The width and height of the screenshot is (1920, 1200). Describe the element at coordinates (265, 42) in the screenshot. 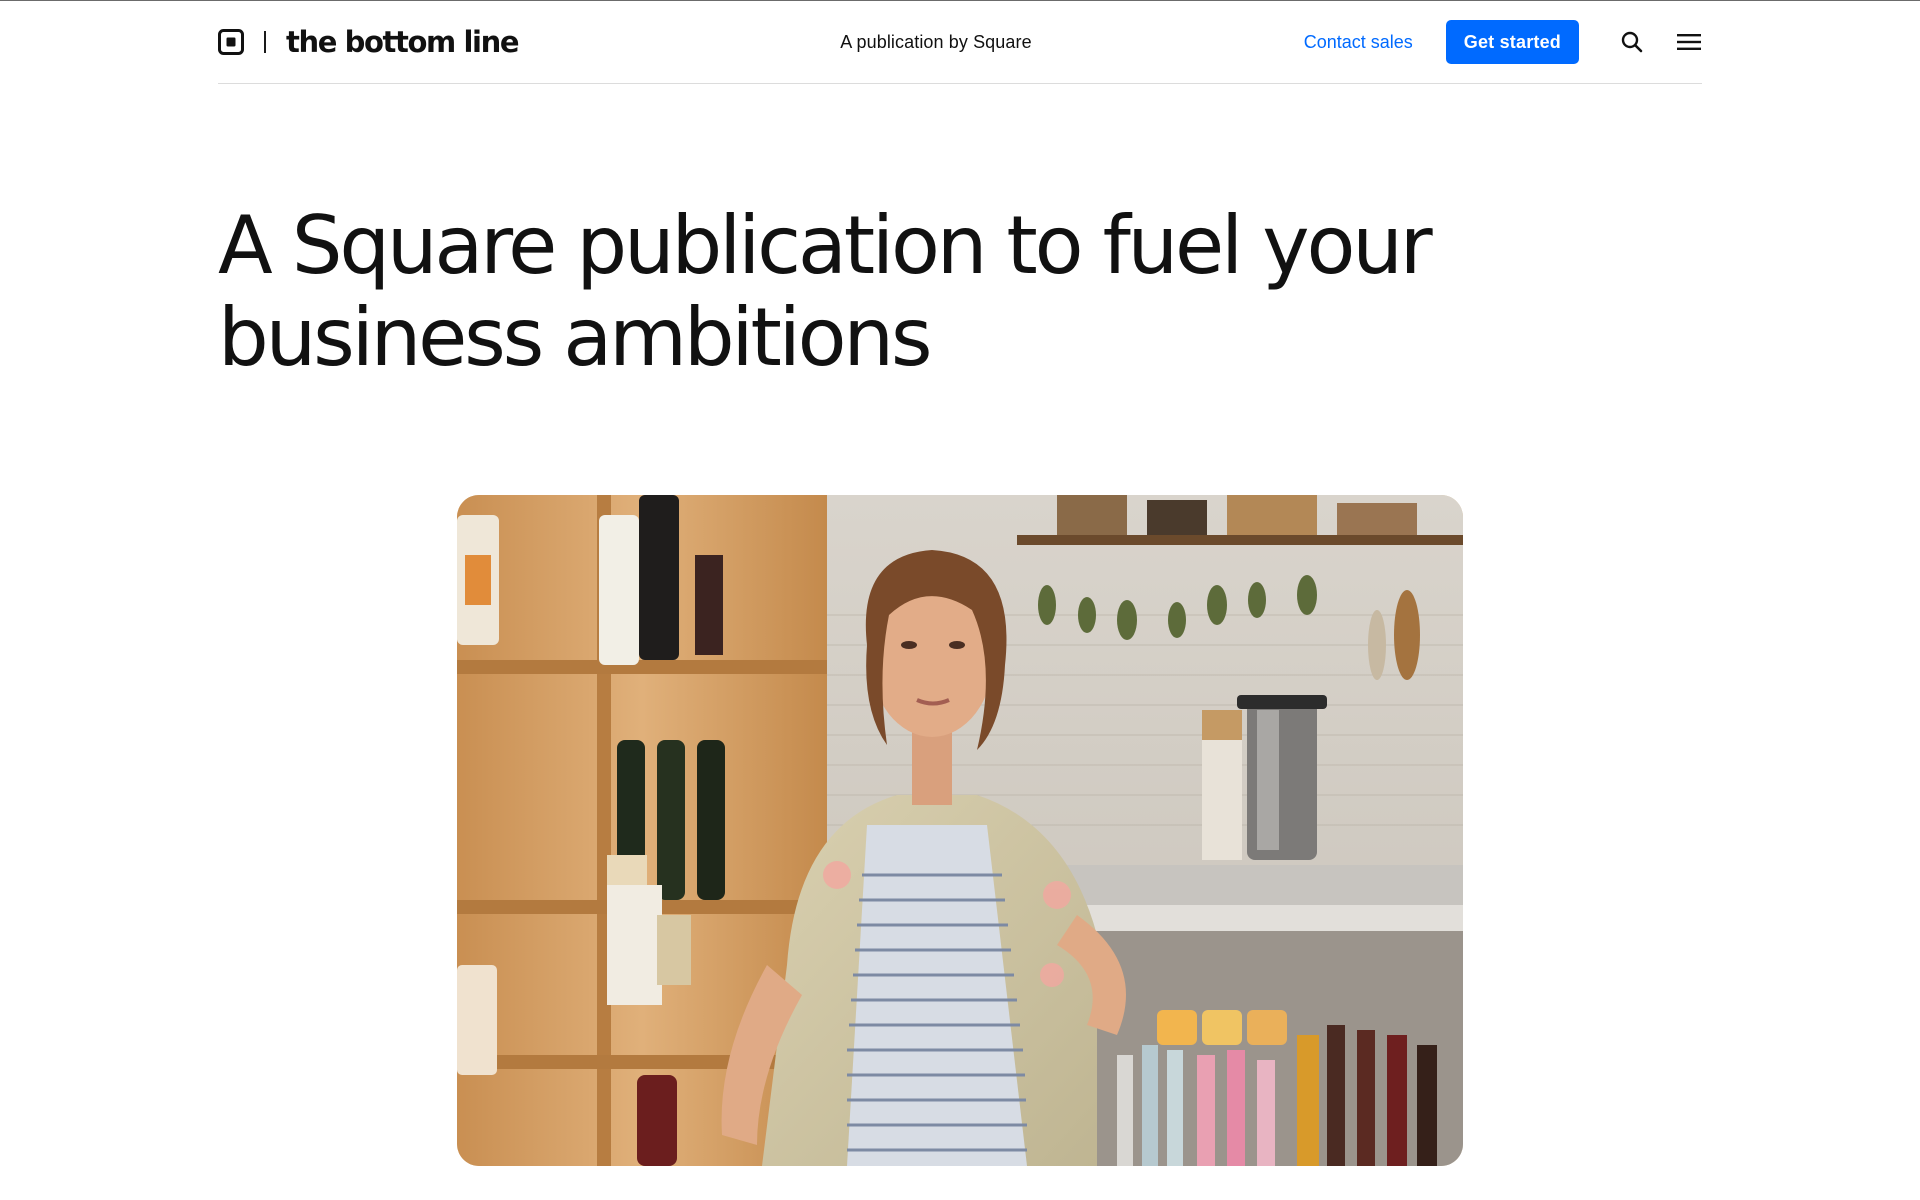

I see `brand-divider` at that location.